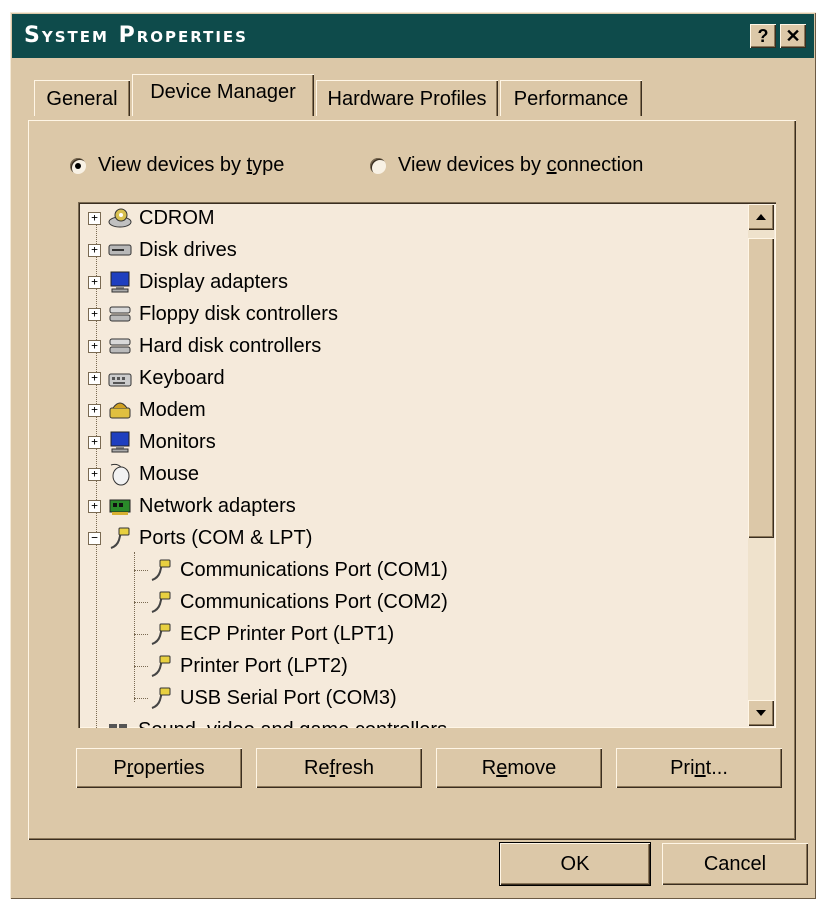  I want to click on tree-item-label: Sound, video and game controllers, so click(292, 724).